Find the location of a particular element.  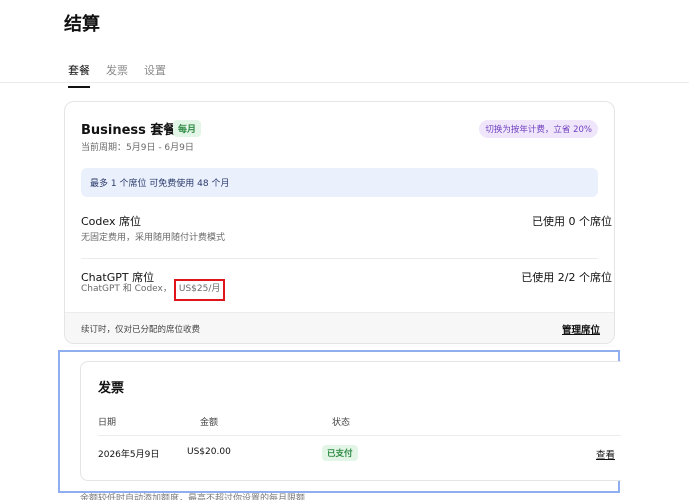

billing-period: 当前周期：5月9日 - 6月9日 is located at coordinates (137, 148).